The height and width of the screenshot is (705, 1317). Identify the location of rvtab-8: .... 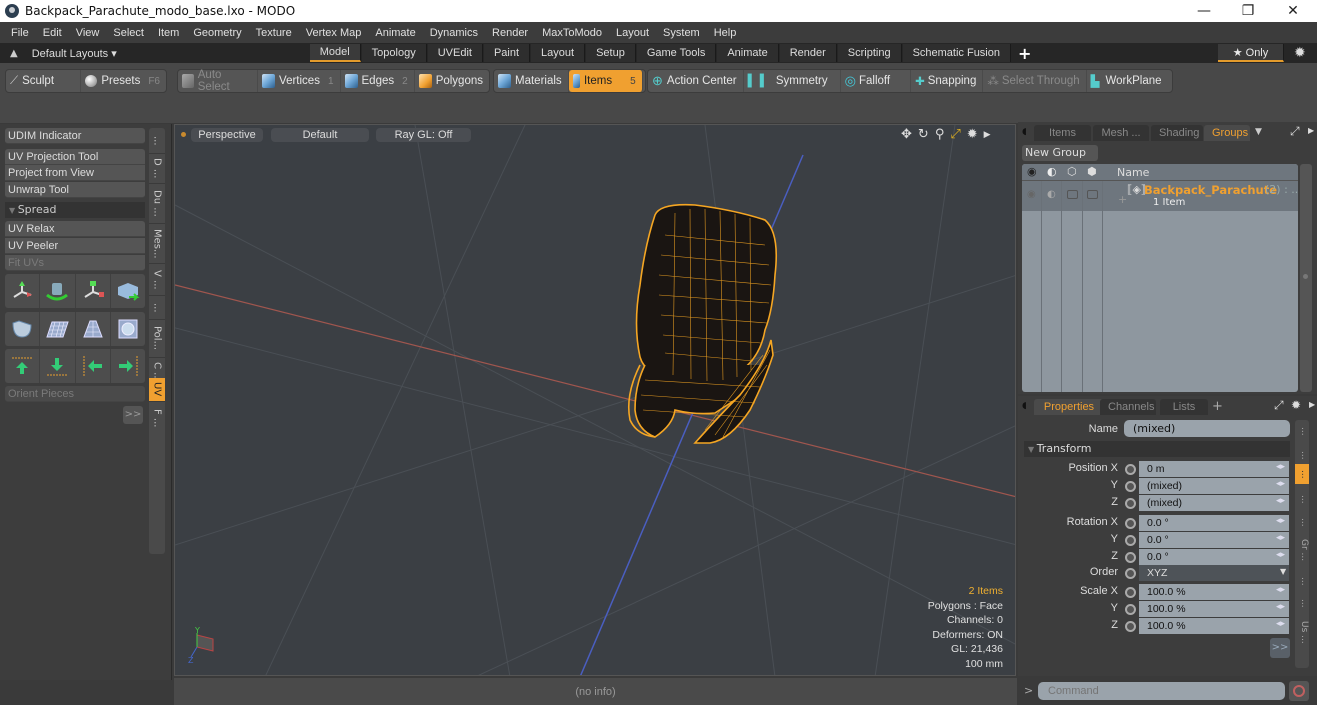
(1302, 603).